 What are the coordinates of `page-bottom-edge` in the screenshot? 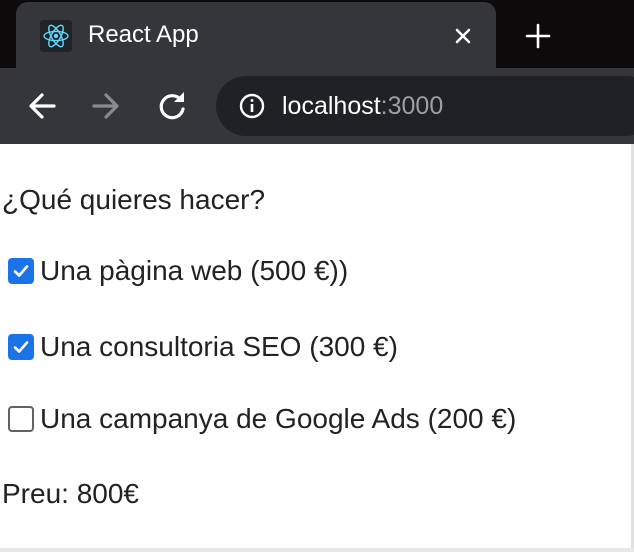 It's located at (317, 550).